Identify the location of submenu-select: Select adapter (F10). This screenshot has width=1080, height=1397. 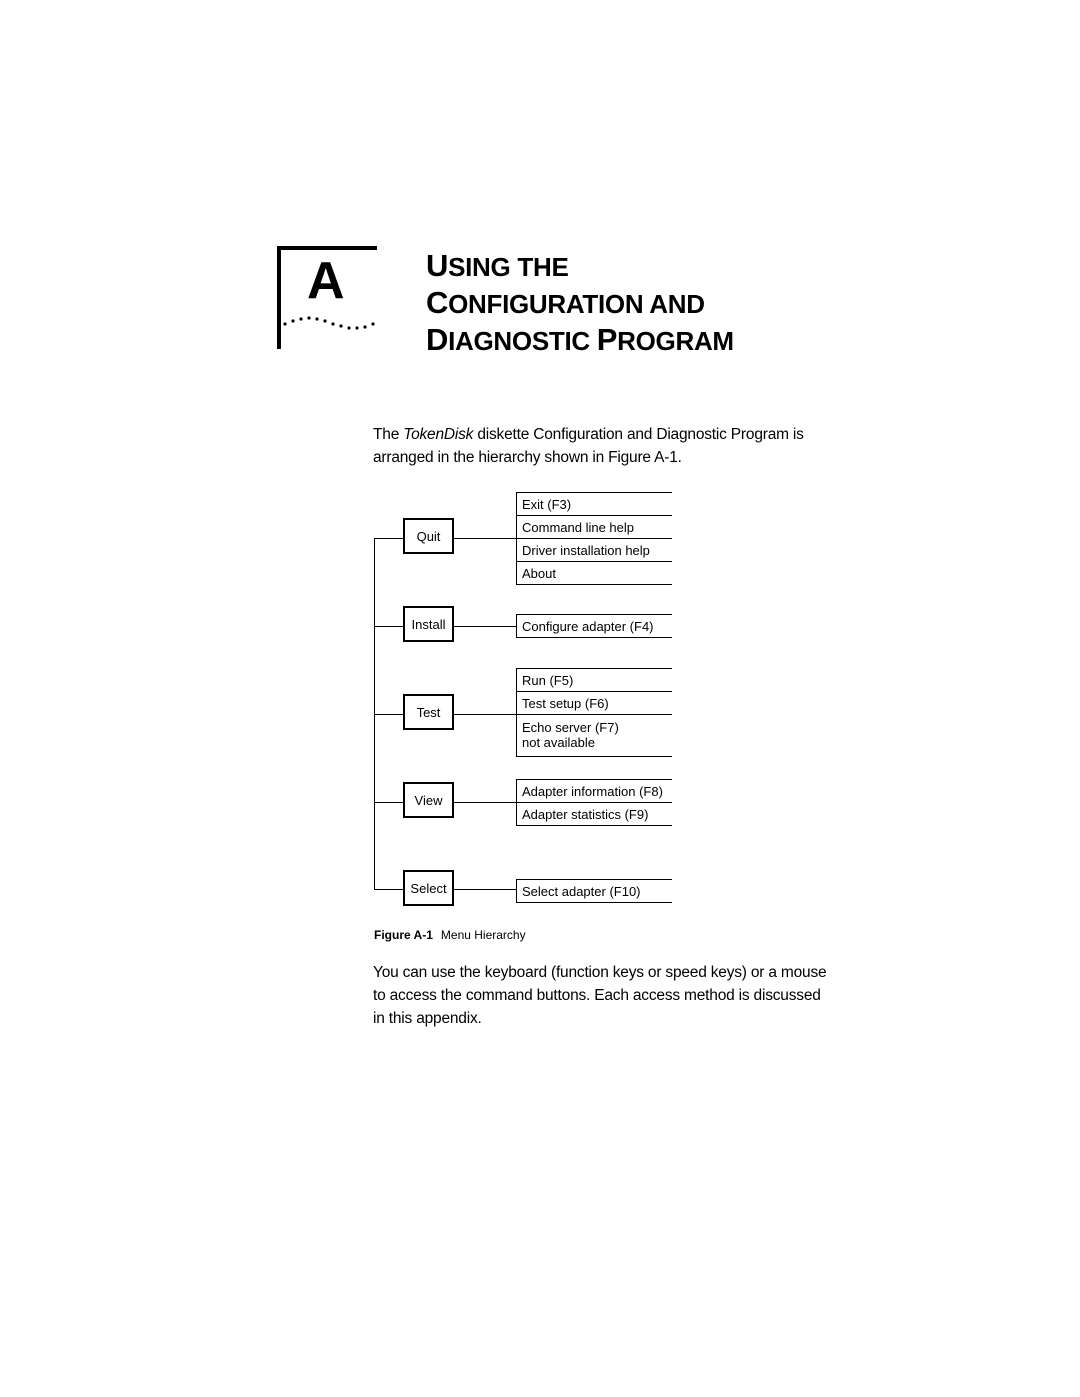
(594, 891).